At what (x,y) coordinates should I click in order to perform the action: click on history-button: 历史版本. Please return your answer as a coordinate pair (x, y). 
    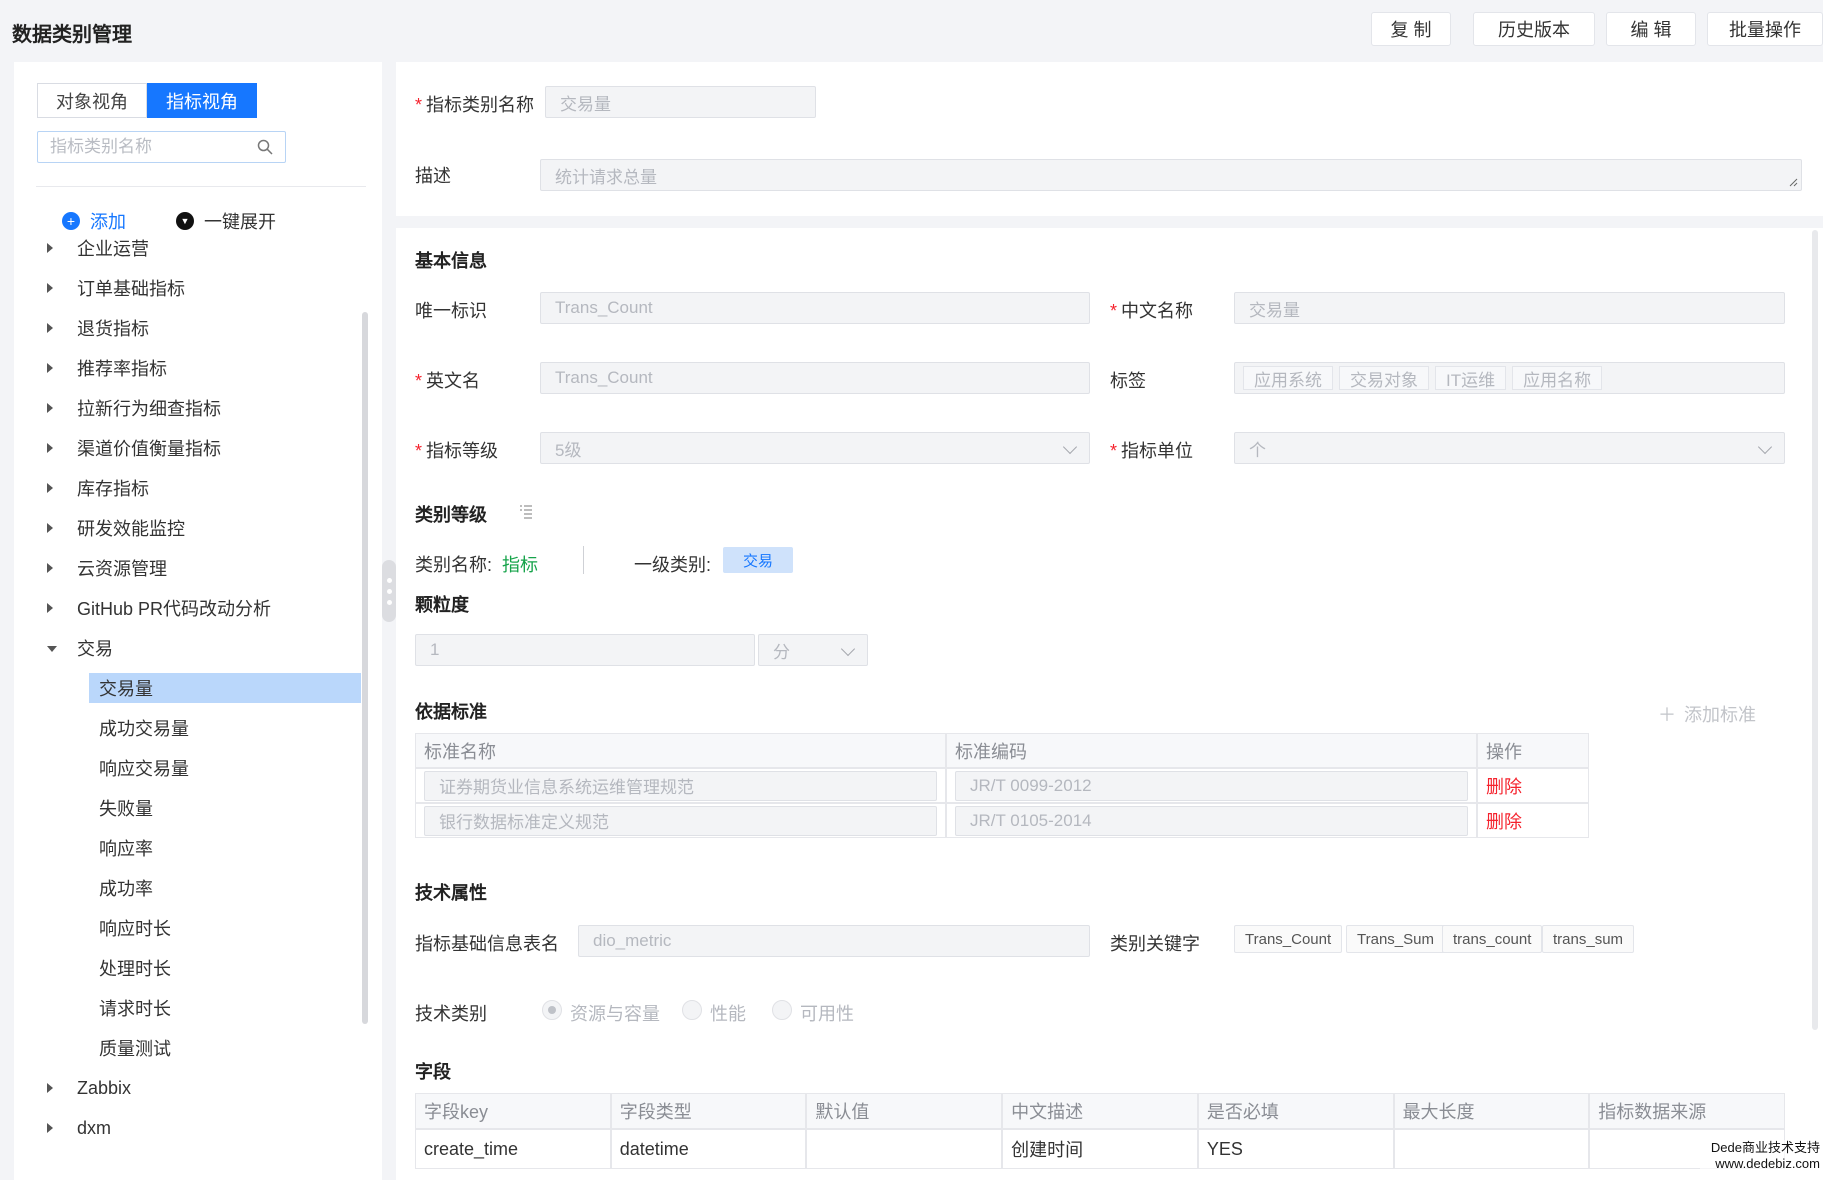
    Looking at the image, I should click on (1534, 29).